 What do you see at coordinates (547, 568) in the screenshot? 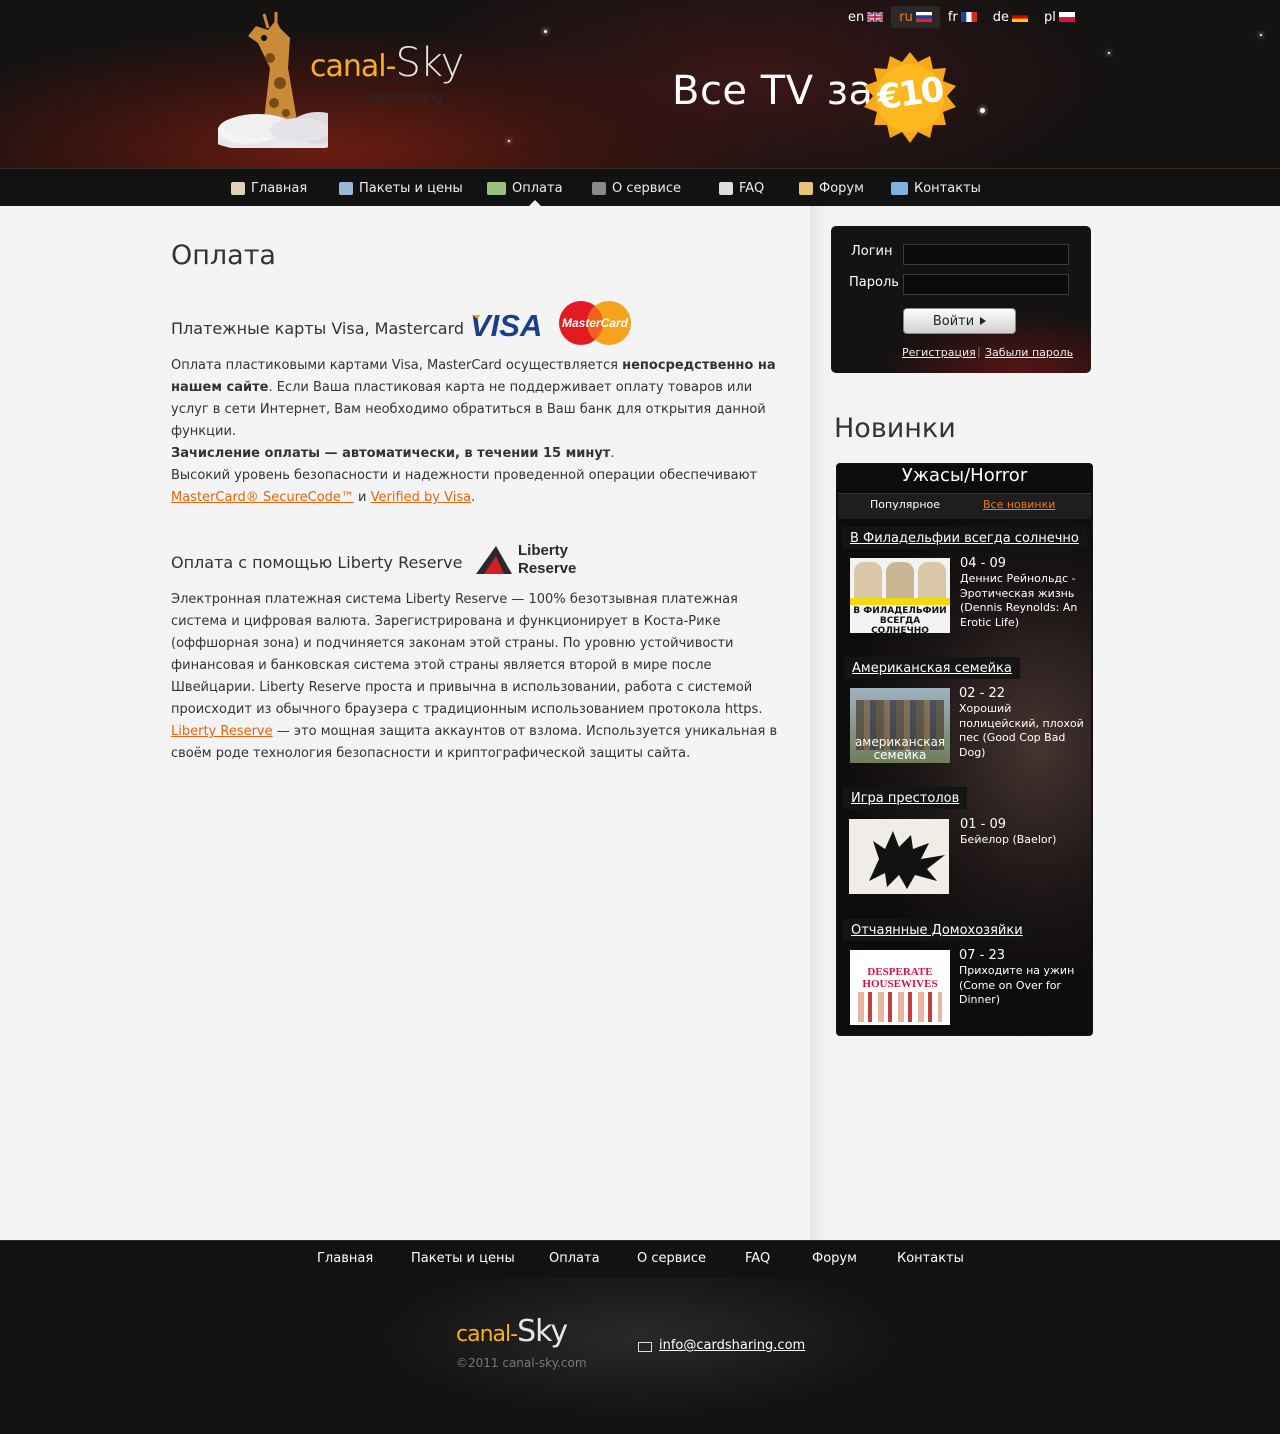
I see `reserve-logo-text: Reserve` at bounding box center [547, 568].